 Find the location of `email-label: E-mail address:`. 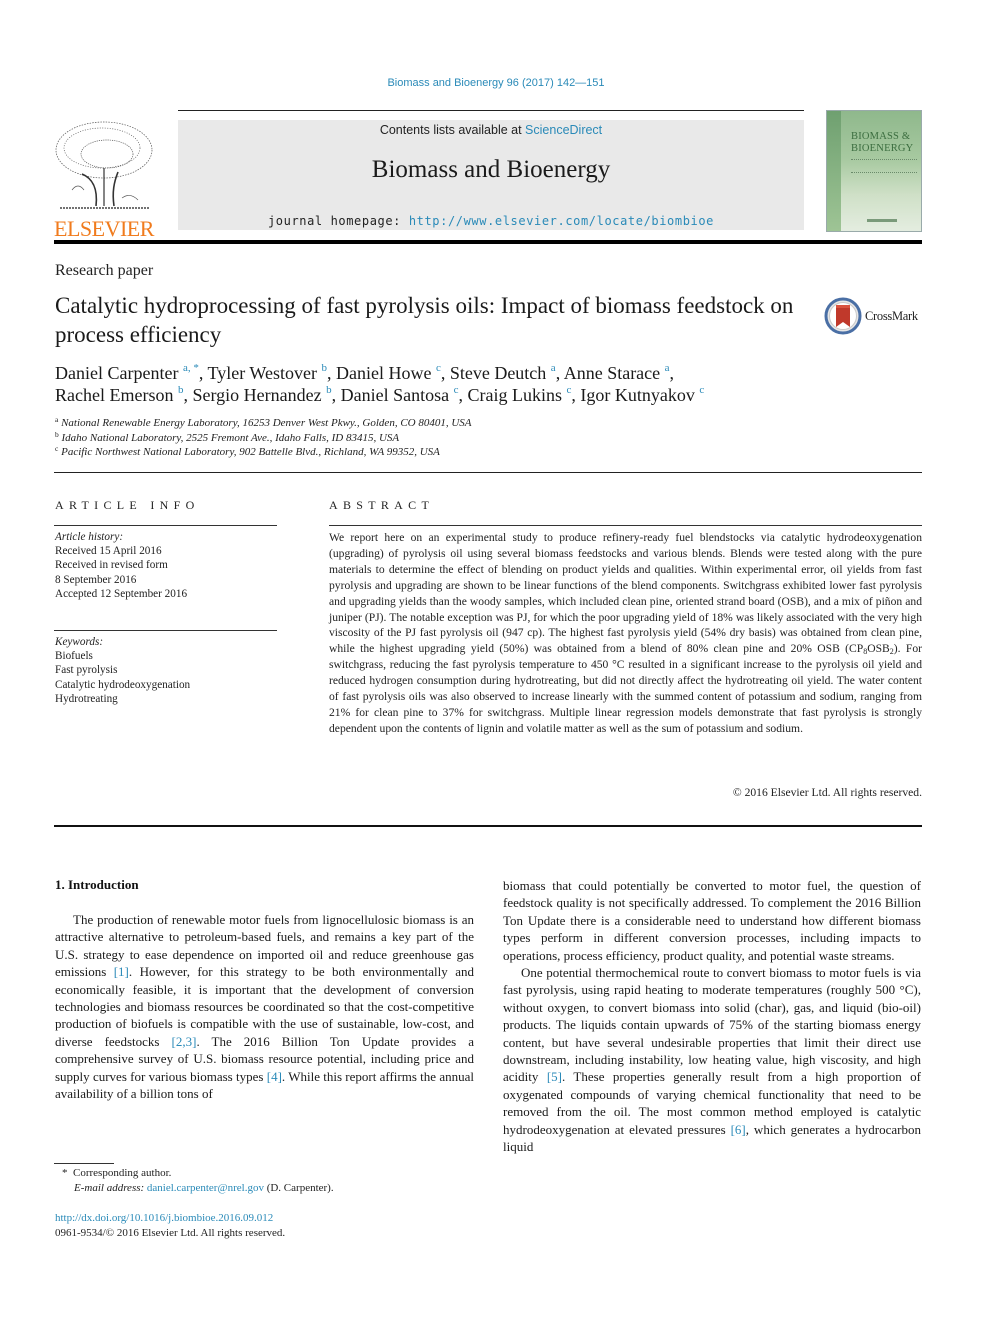

email-label: E-mail address: is located at coordinates (109, 1188).